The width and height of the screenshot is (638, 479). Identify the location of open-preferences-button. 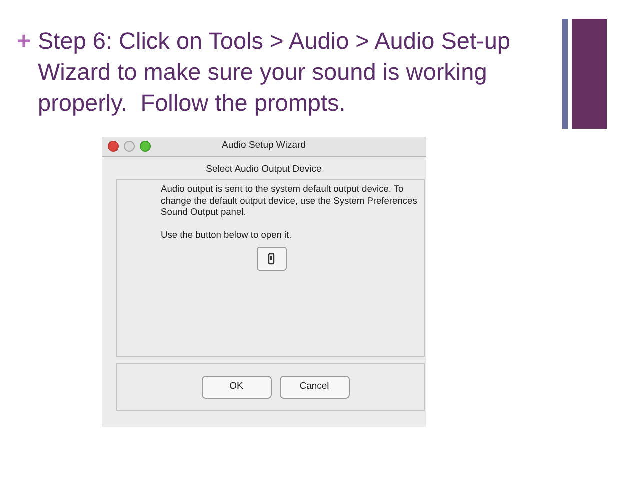
(271, 259).